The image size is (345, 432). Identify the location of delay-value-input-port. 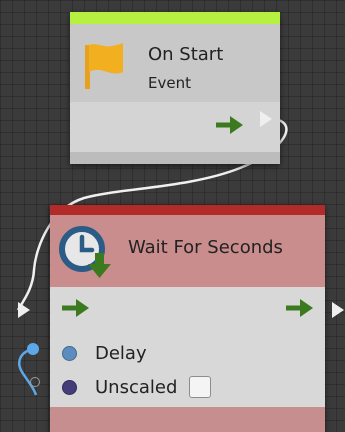
(33, 349).